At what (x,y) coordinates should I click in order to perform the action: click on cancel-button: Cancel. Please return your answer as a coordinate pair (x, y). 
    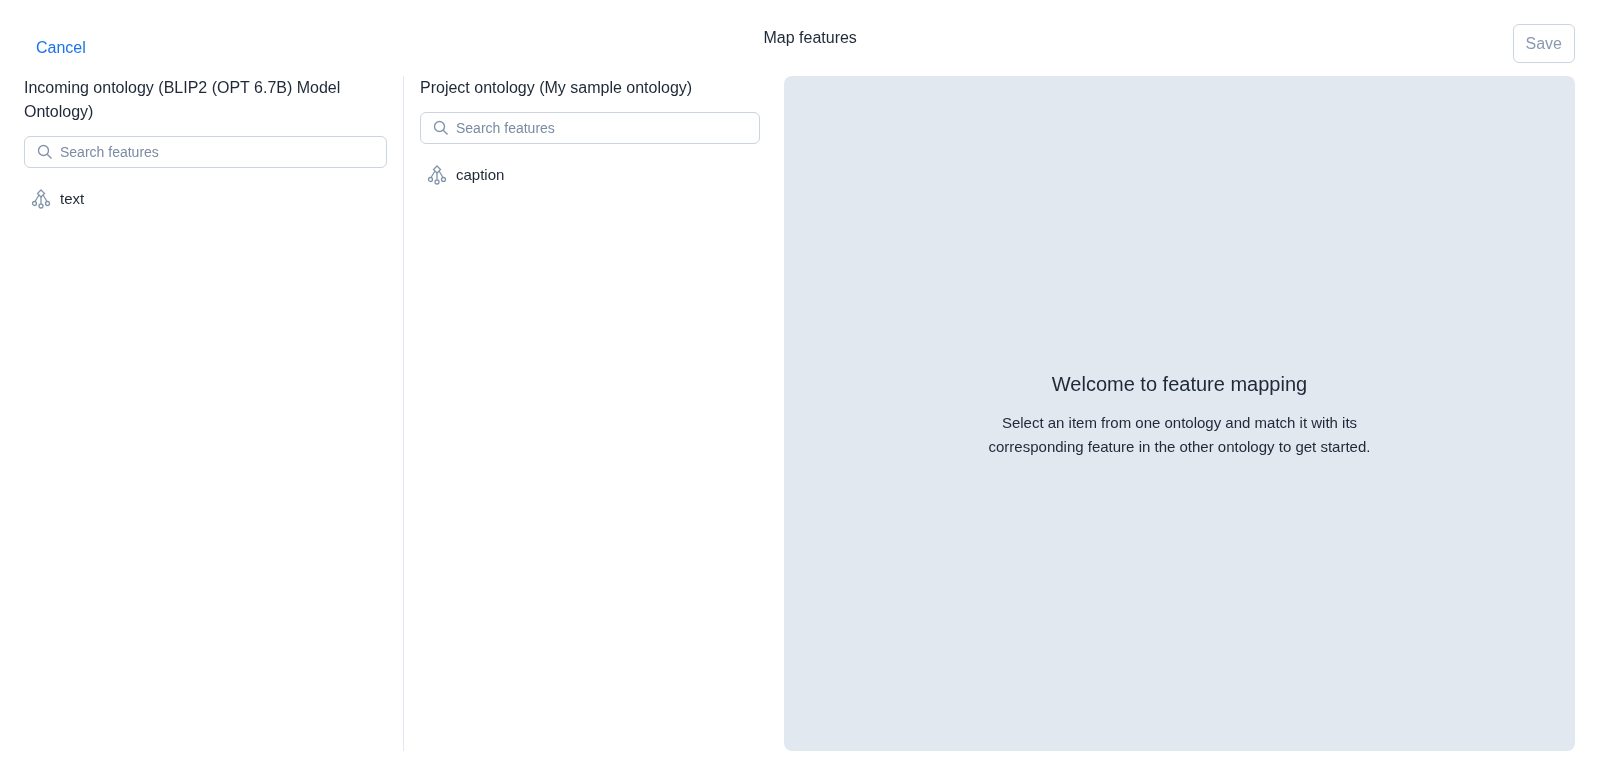
    Looking at the image, I should click on (61, 48).